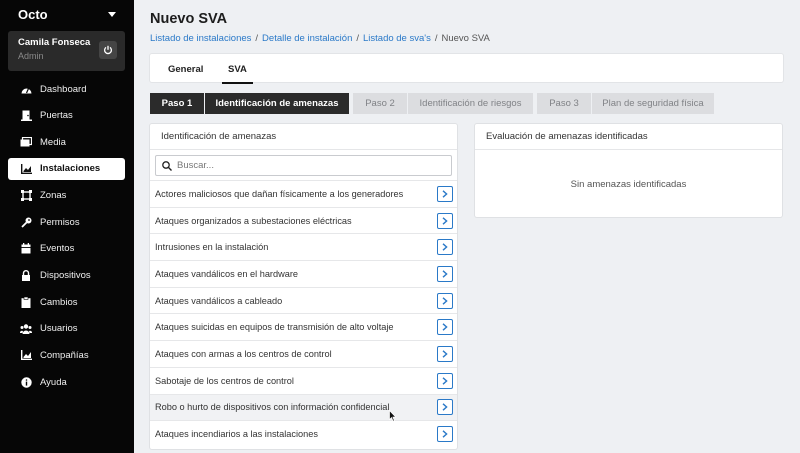  I want to click on logout-button, so click(108, 50).